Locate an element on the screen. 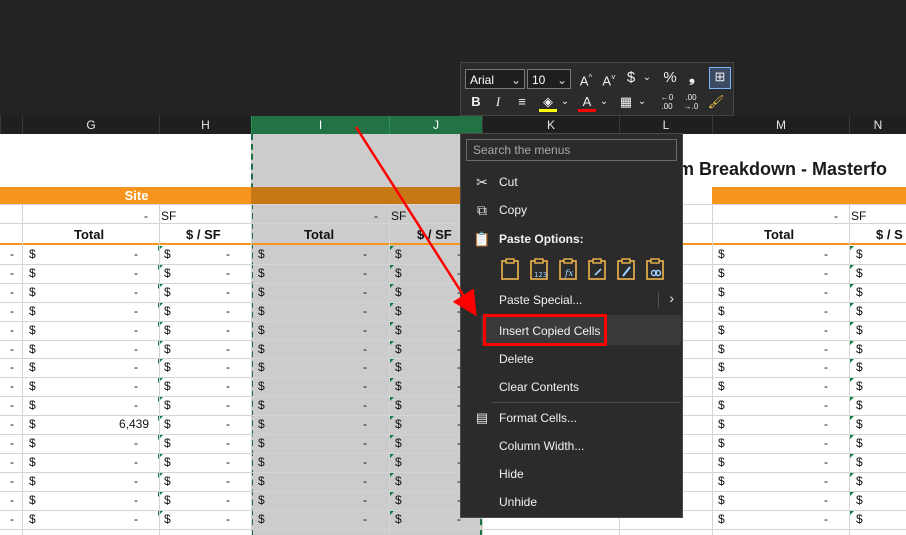 This screenshot has height=535, width=906. annotation-arrow is located at coordinates (415, 221).